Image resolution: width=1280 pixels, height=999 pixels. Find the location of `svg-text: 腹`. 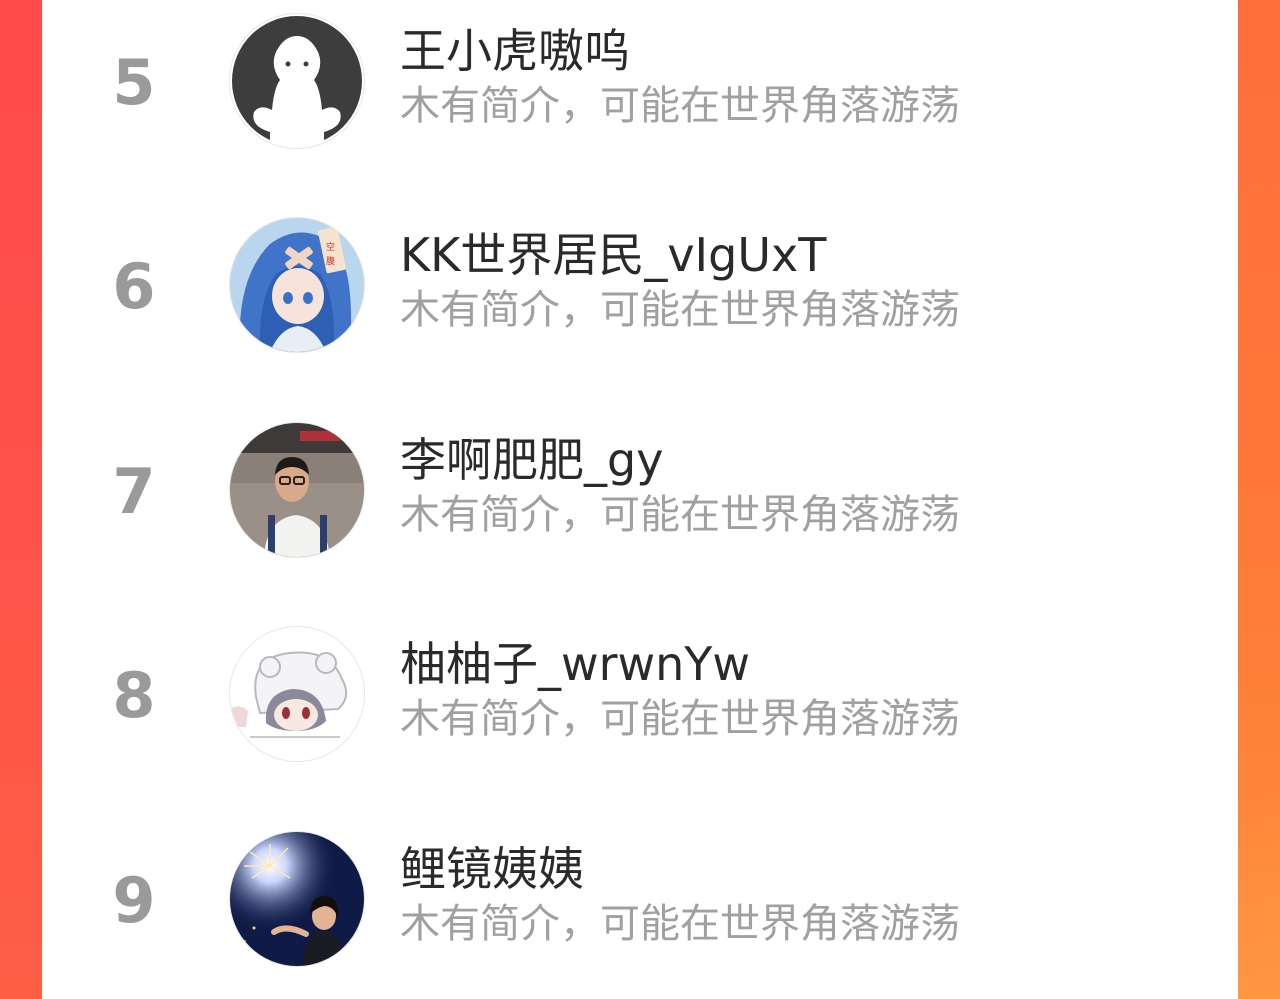

svg-text: 腹 is located at coordinates (330, 261).